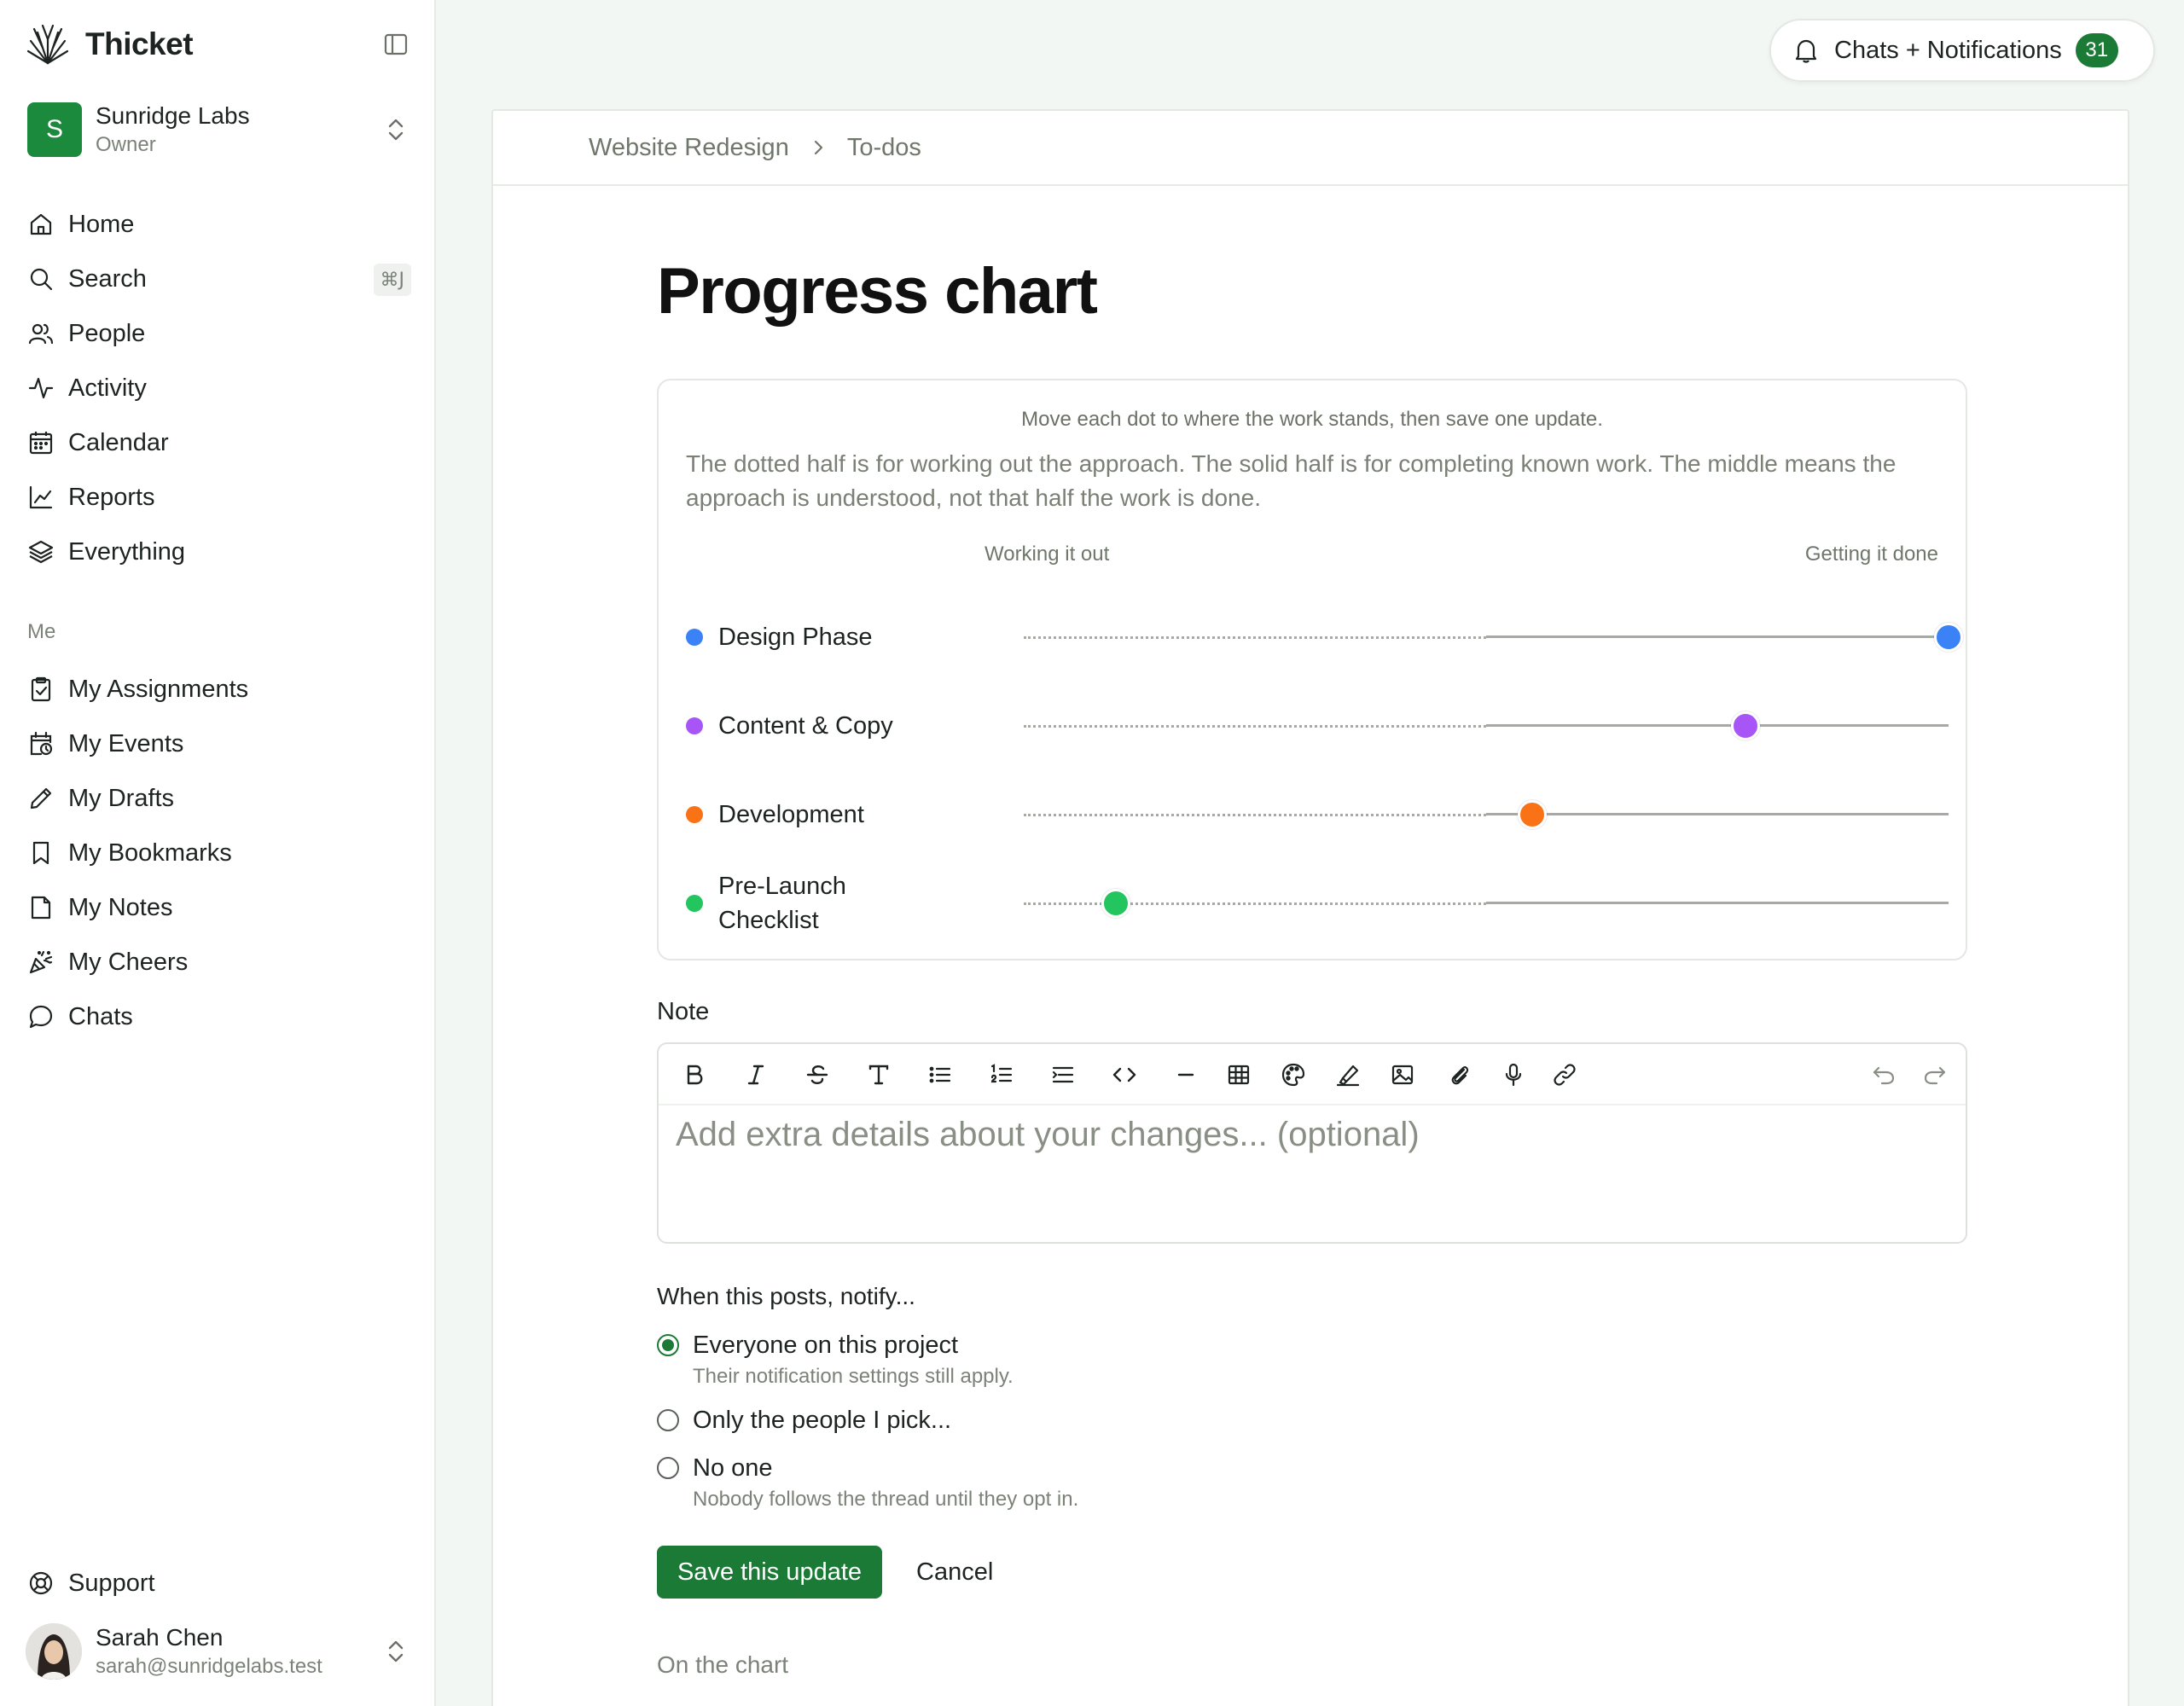 The image size is (2184, 1706). Describe the element at coordinates (1935, 1074) in the screenshot. I see `redo-button` at that location.